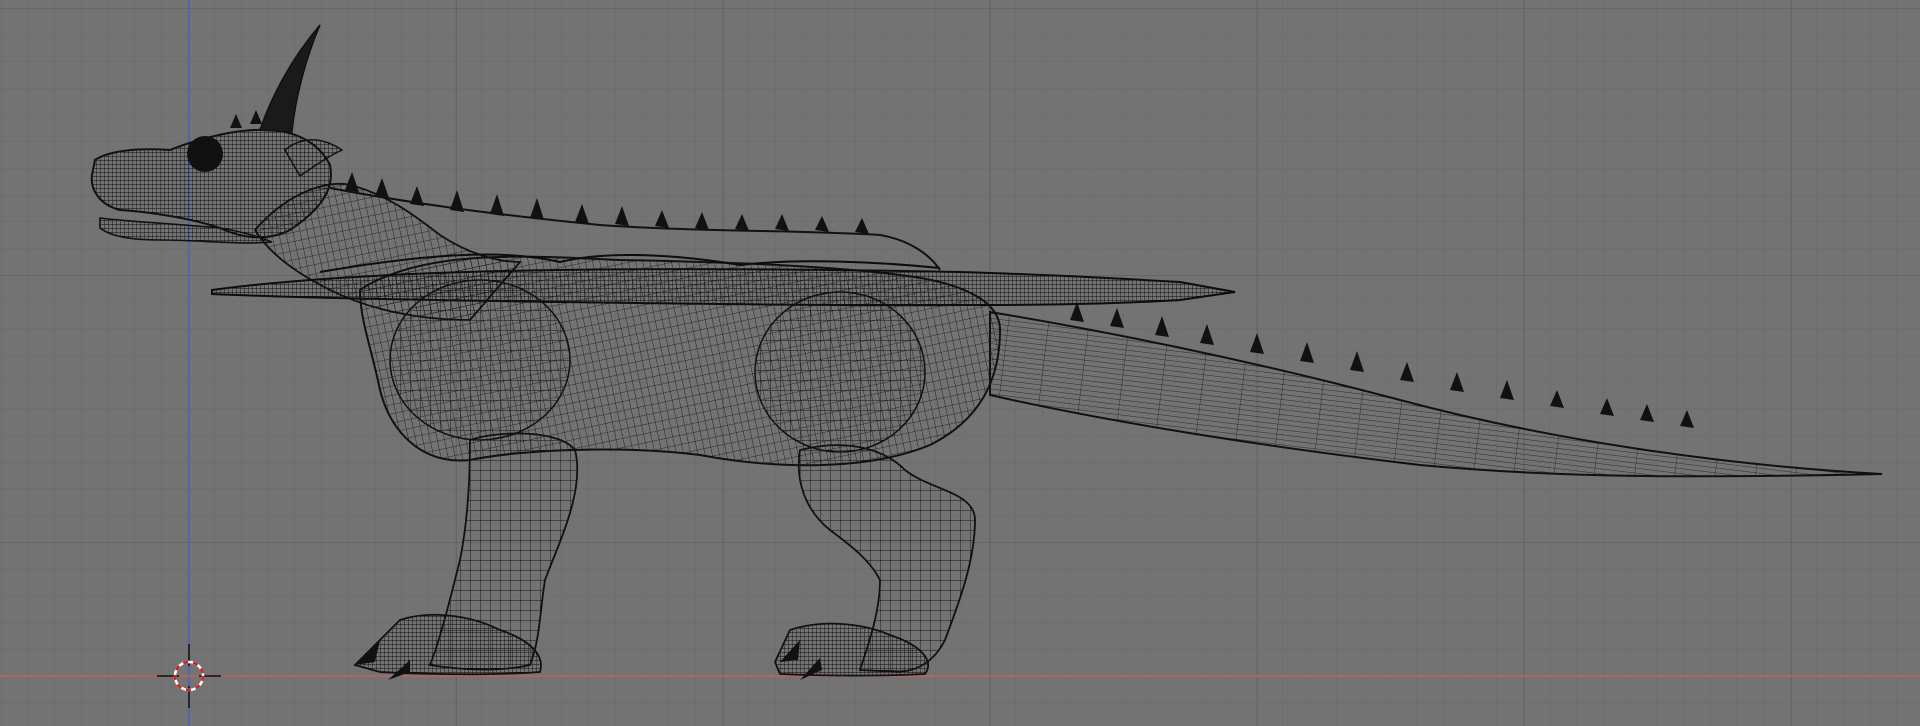  What do you see at coordinates (205, 154) in the screenshot?
I see `dragon-eye` at bounding box center [205, 154].